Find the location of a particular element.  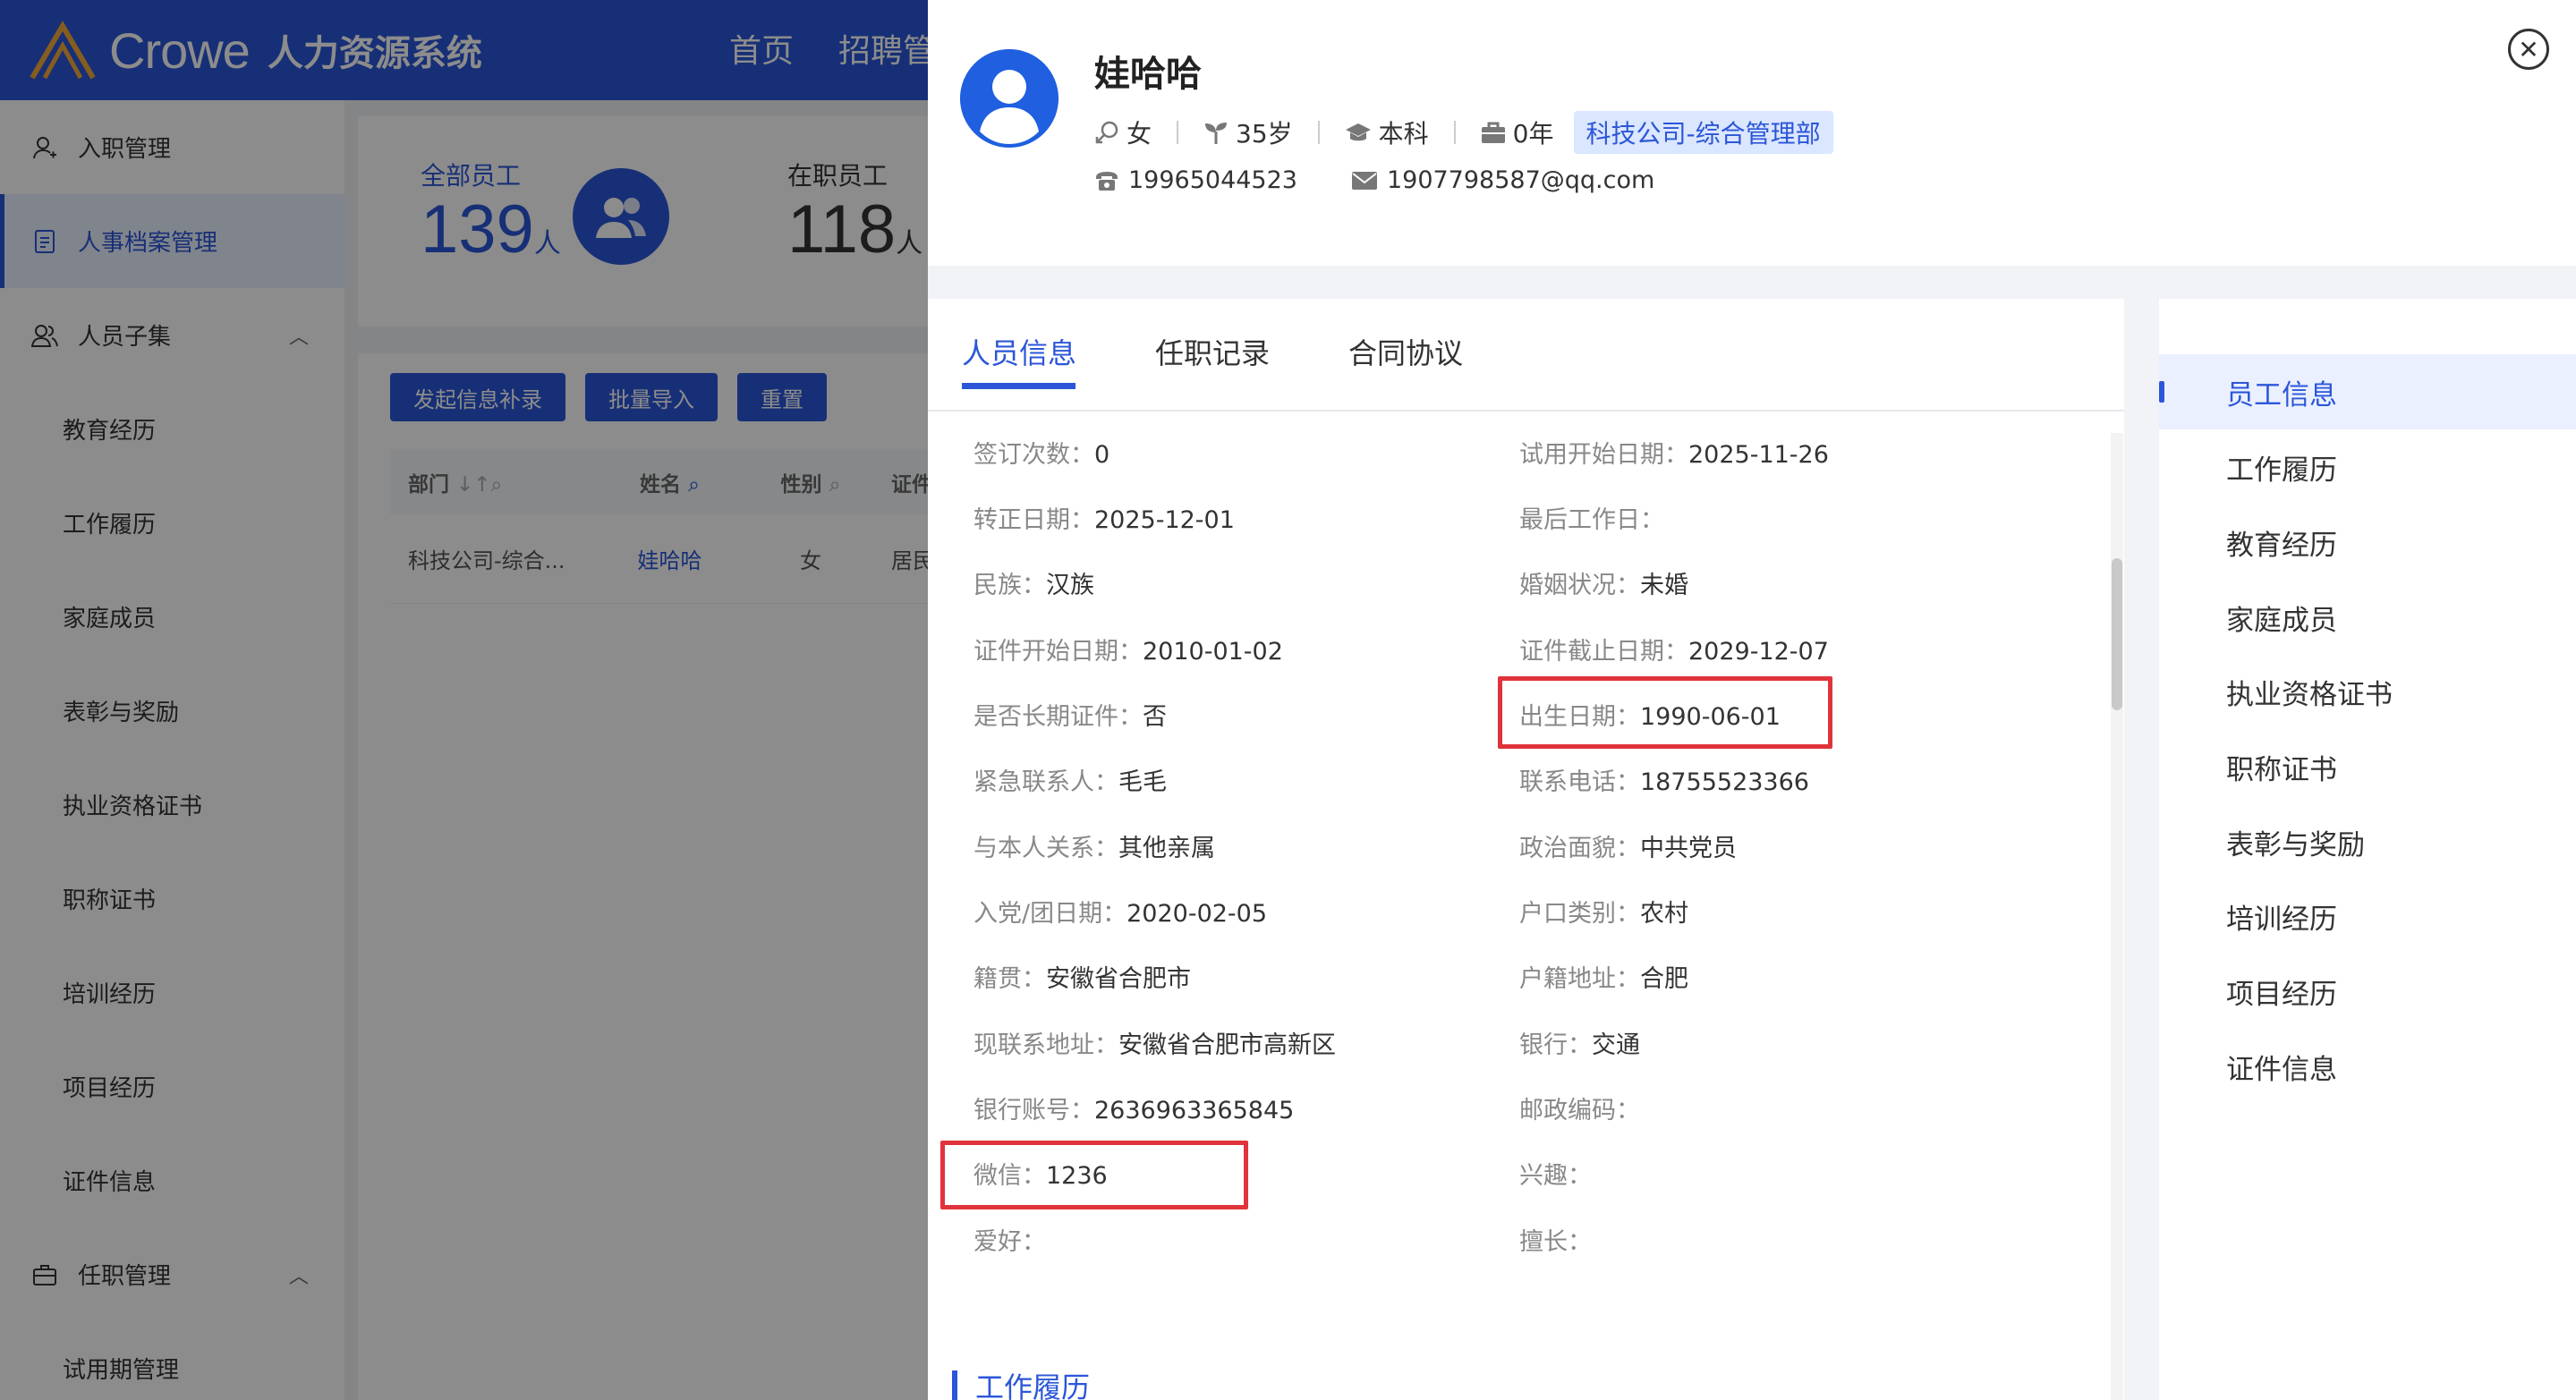

scrollbar-thumb is located at coordinates (2117, 634).